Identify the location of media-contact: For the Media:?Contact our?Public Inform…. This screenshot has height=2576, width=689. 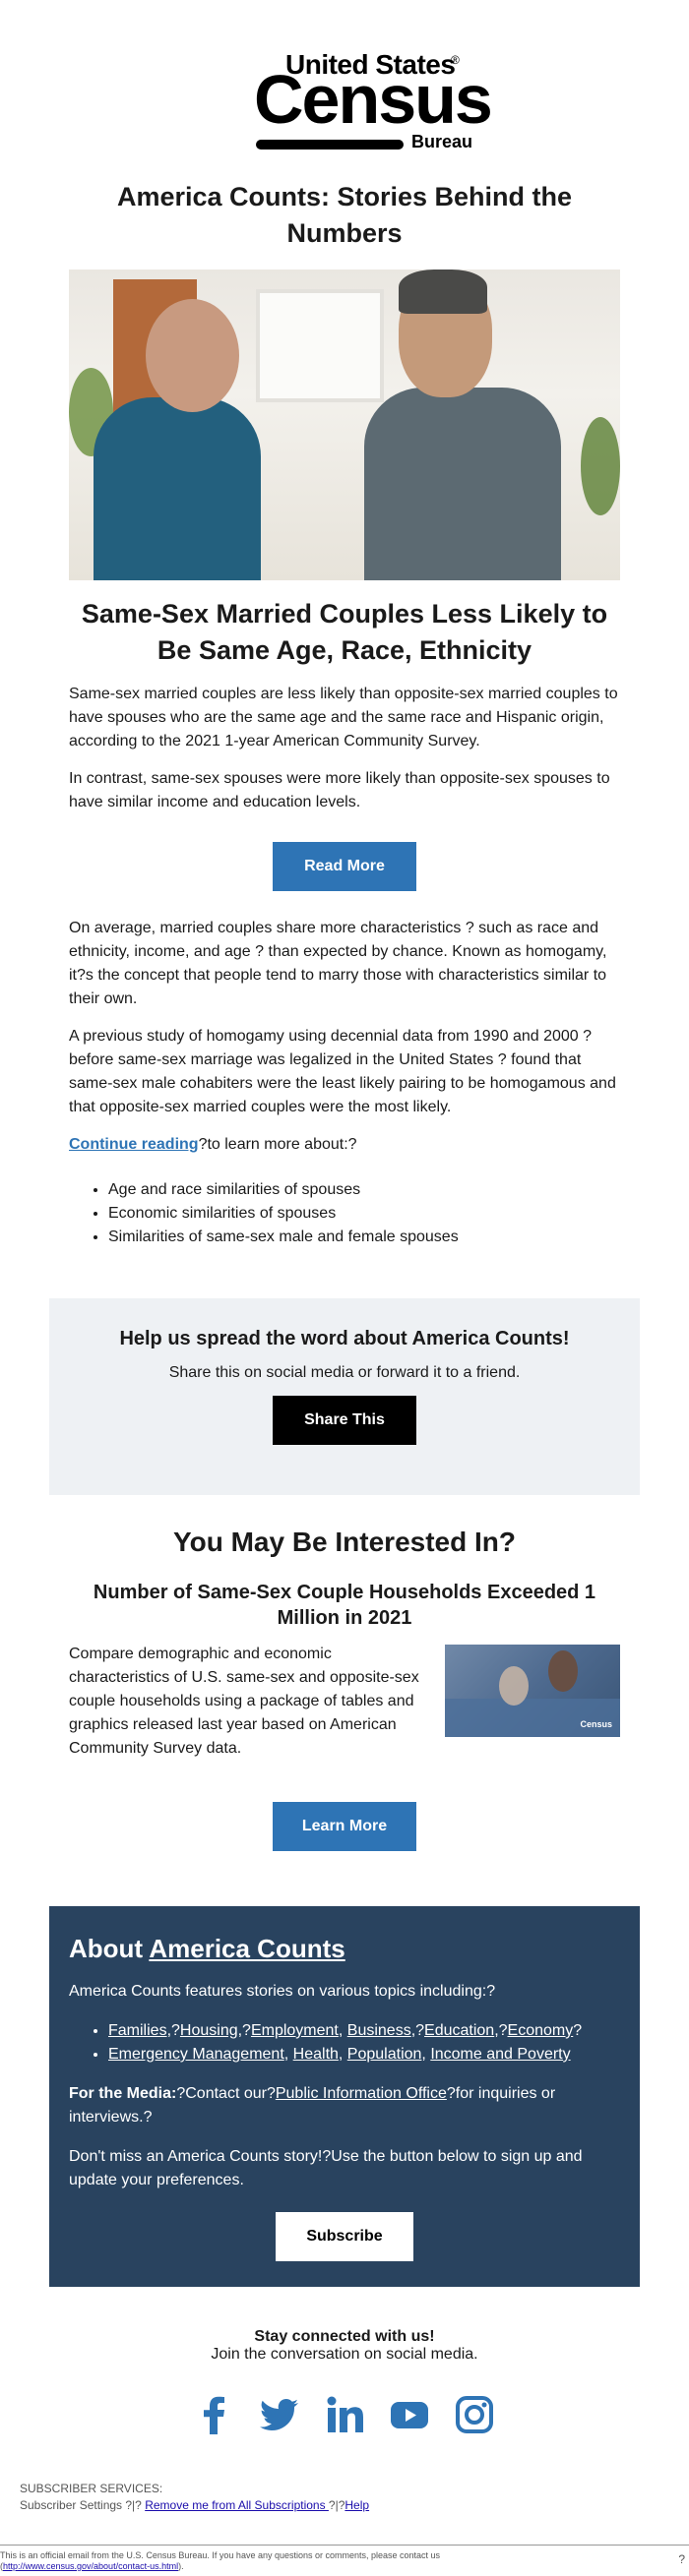
(344, 2106).